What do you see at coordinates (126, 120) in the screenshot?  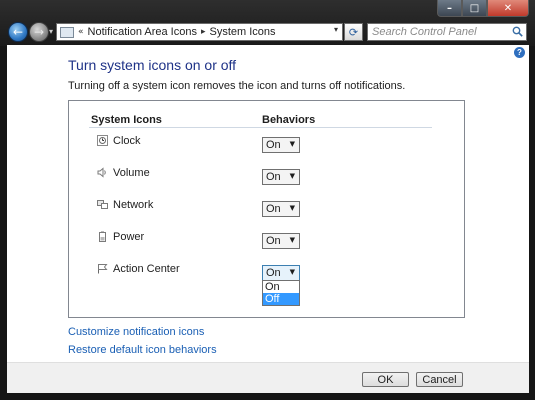 I see `column-header-system-icons: System Icons` at bounding box center [126, 120].